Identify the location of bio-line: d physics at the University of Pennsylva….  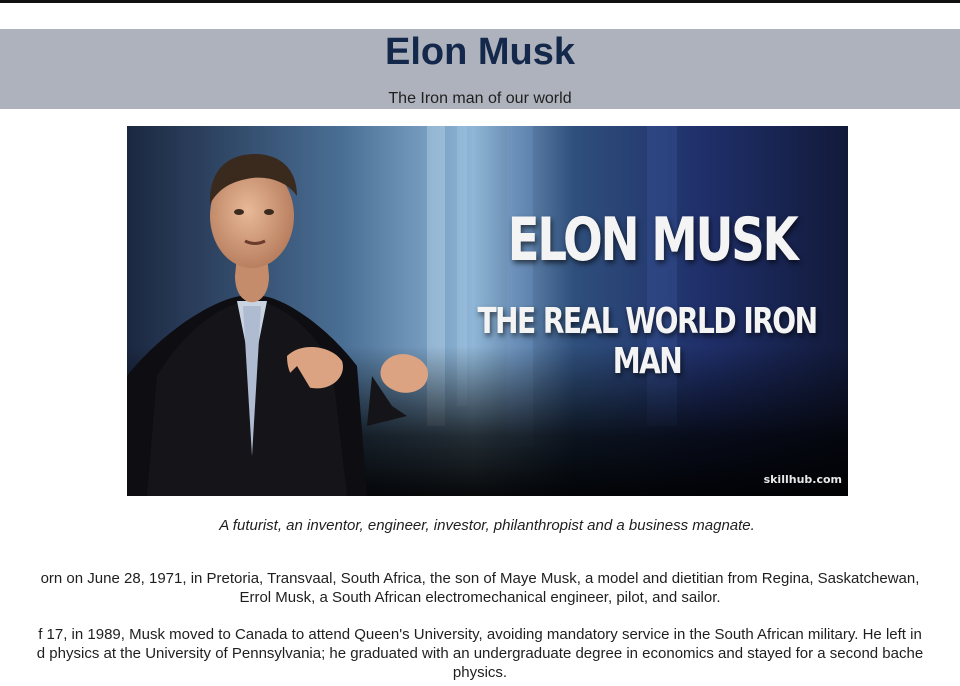
(480, 653).